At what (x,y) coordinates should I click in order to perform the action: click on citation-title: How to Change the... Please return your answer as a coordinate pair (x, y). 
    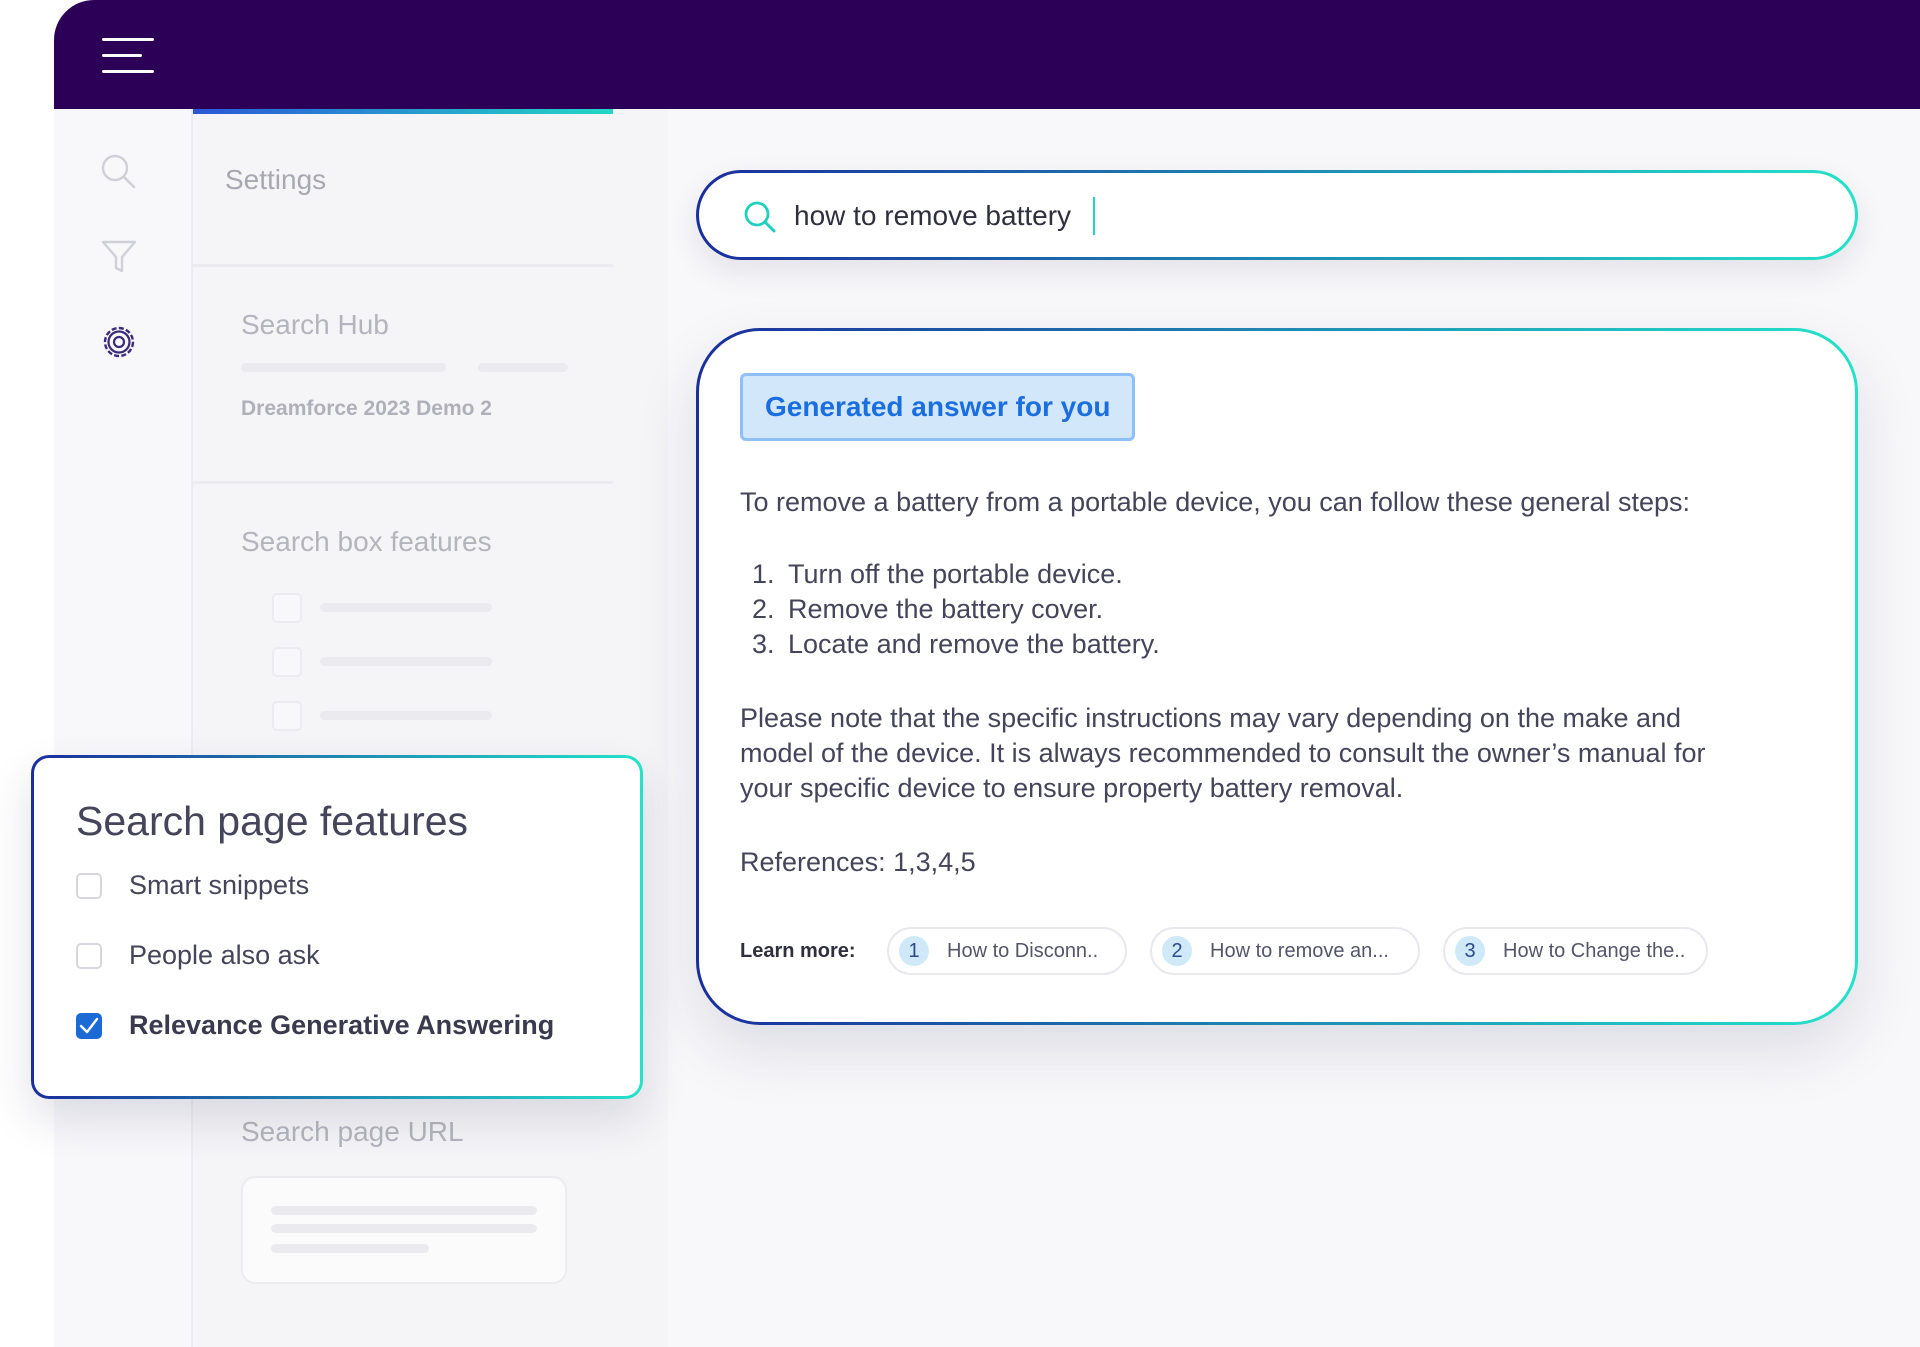
    Looking at the image, I should click on (1594, 950).